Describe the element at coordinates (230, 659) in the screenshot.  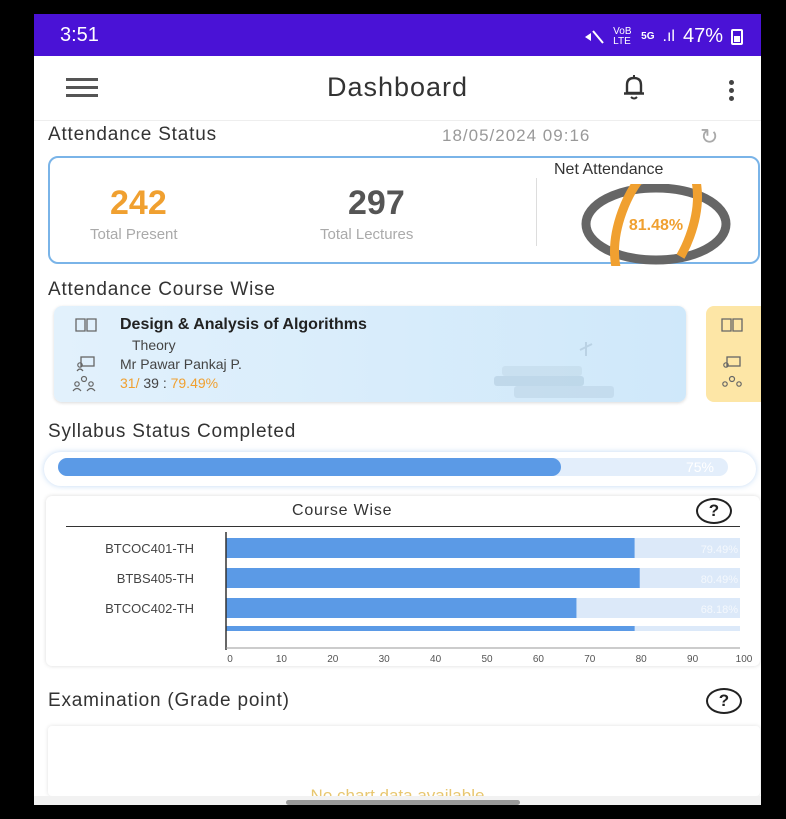
I see `x-tick-label: 0` at that location.